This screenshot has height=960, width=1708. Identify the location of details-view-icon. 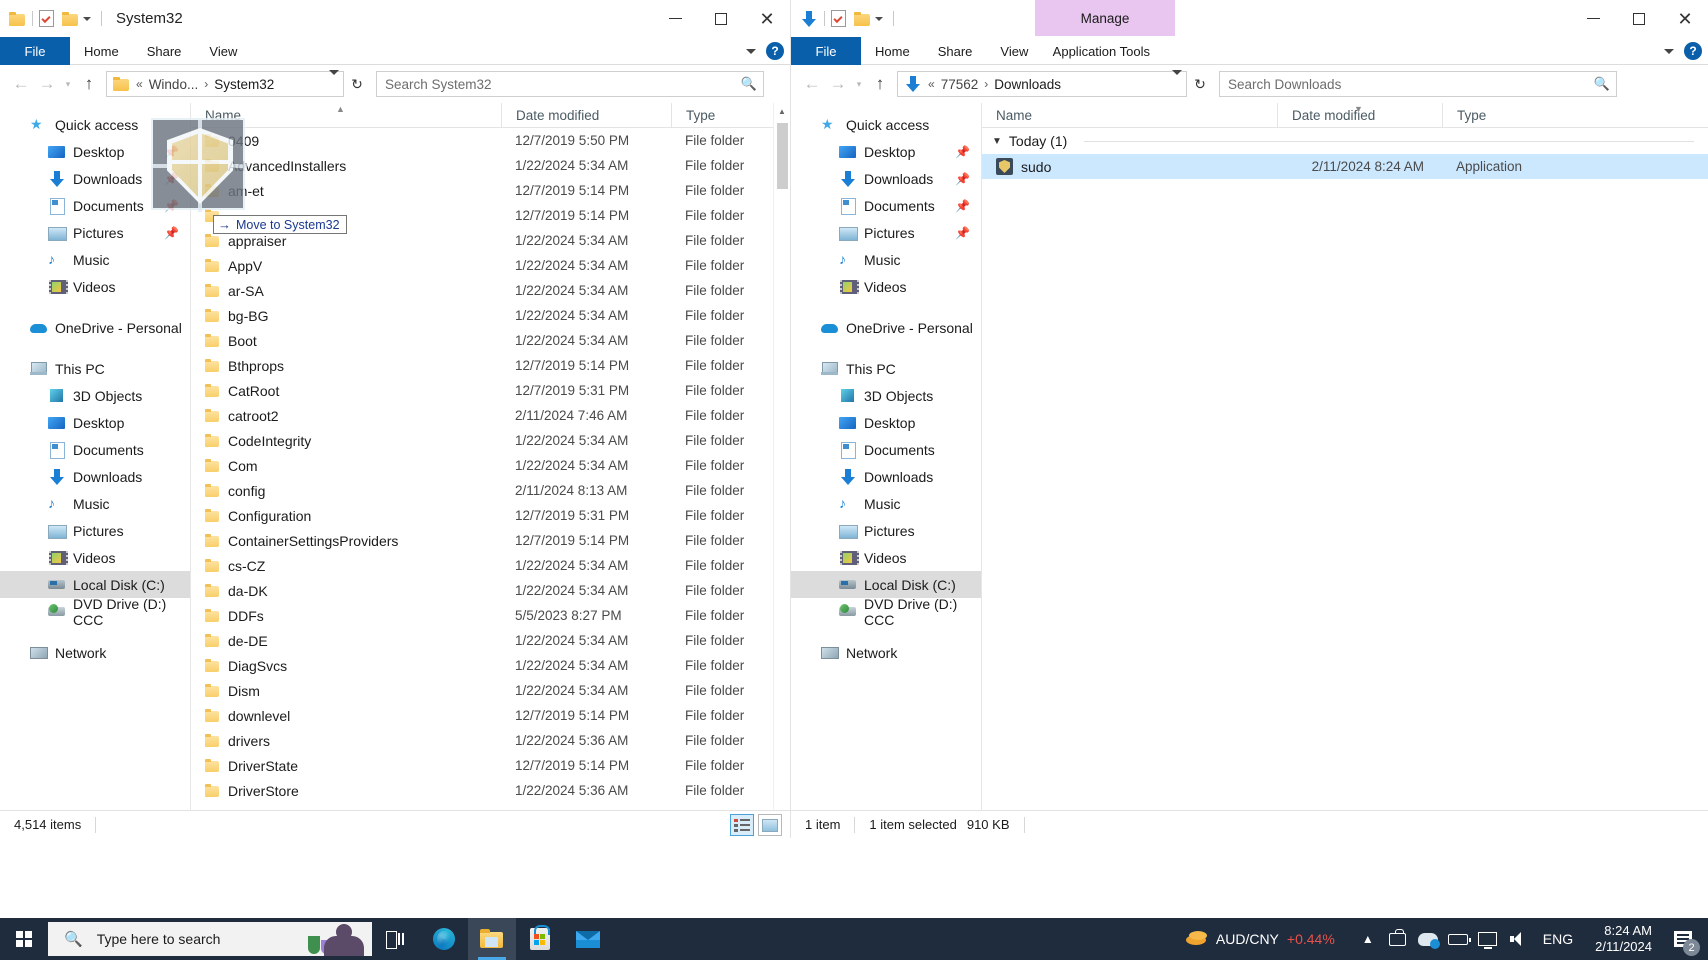
(742, 825).